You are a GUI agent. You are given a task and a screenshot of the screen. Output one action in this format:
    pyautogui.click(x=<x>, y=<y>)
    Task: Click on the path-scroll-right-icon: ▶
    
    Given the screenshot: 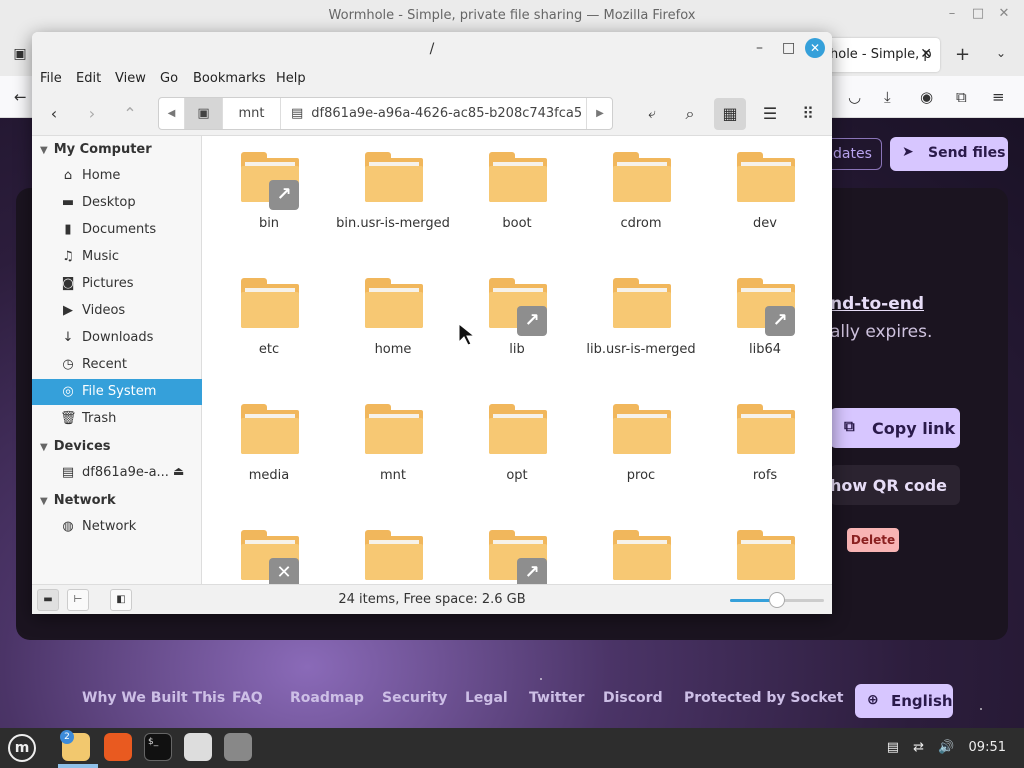 What is the action you would take?
    pyautogui.click(x=600, y=113)
    